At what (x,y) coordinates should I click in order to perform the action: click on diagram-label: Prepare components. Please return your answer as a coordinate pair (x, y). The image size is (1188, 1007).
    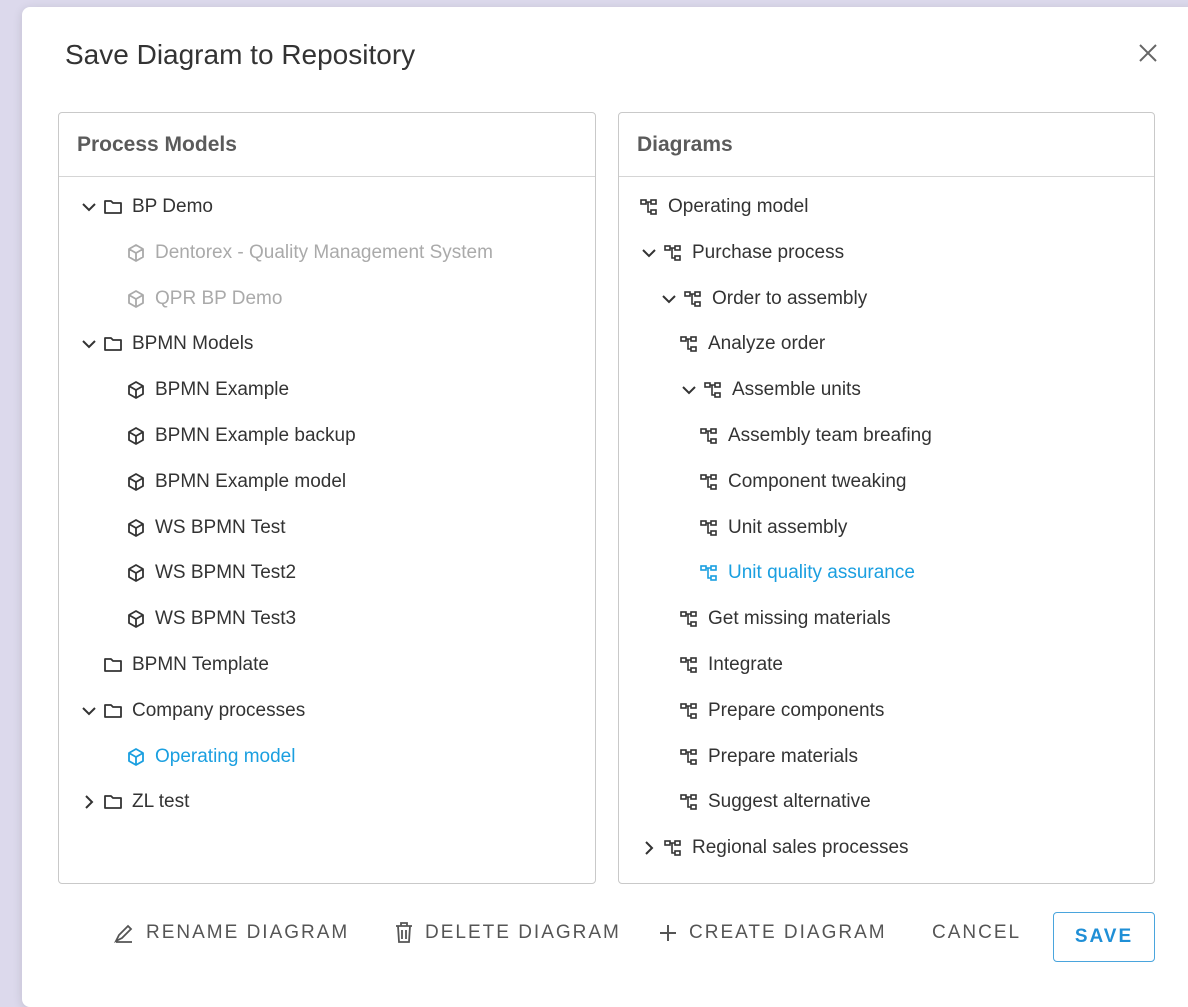
    Looking at the image, I should click on (796, 710).